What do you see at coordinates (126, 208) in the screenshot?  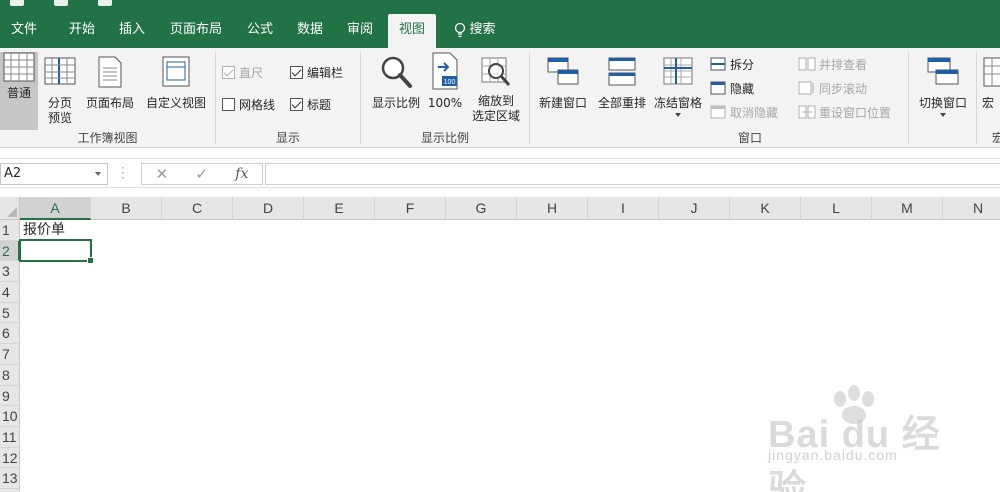 I see `column-header-b: B` at bounding box center [126, 208].